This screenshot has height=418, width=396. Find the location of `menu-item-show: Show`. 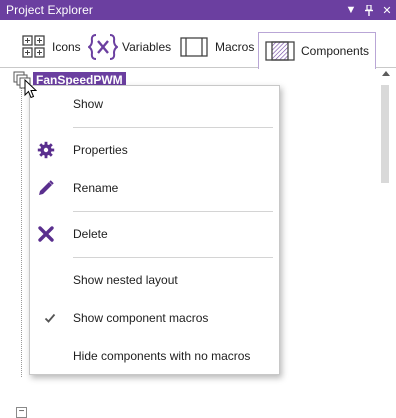

menu-item-show: Show is located at coordinates (154, 104).